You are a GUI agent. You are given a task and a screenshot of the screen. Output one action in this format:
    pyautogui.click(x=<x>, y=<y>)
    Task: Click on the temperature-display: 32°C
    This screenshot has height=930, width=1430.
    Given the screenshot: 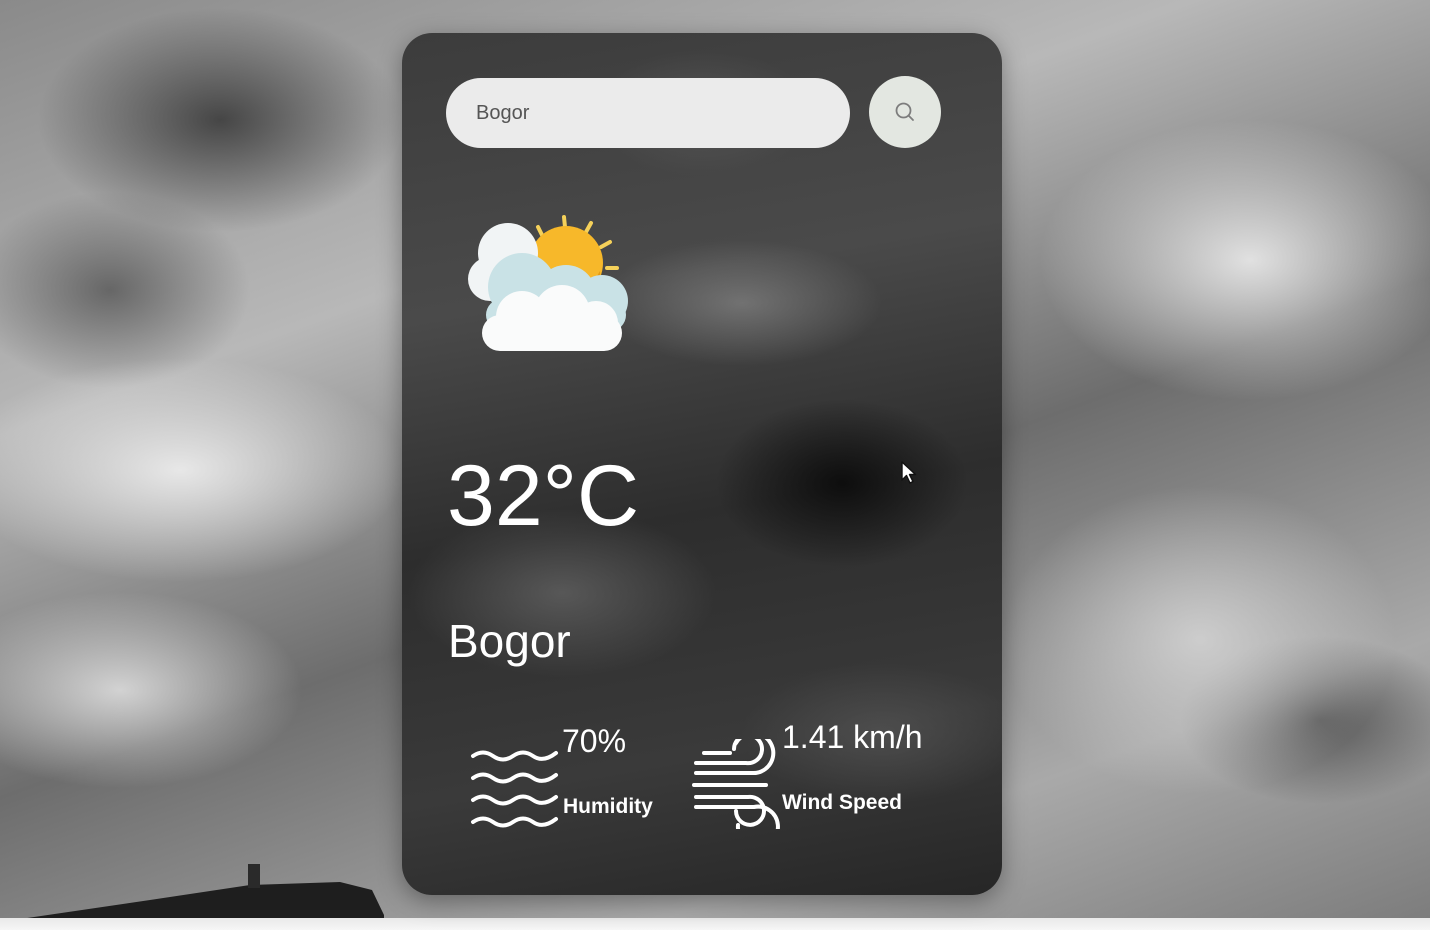 What is the action you would take?
    pyautogui.click(x=543, y=496)
    